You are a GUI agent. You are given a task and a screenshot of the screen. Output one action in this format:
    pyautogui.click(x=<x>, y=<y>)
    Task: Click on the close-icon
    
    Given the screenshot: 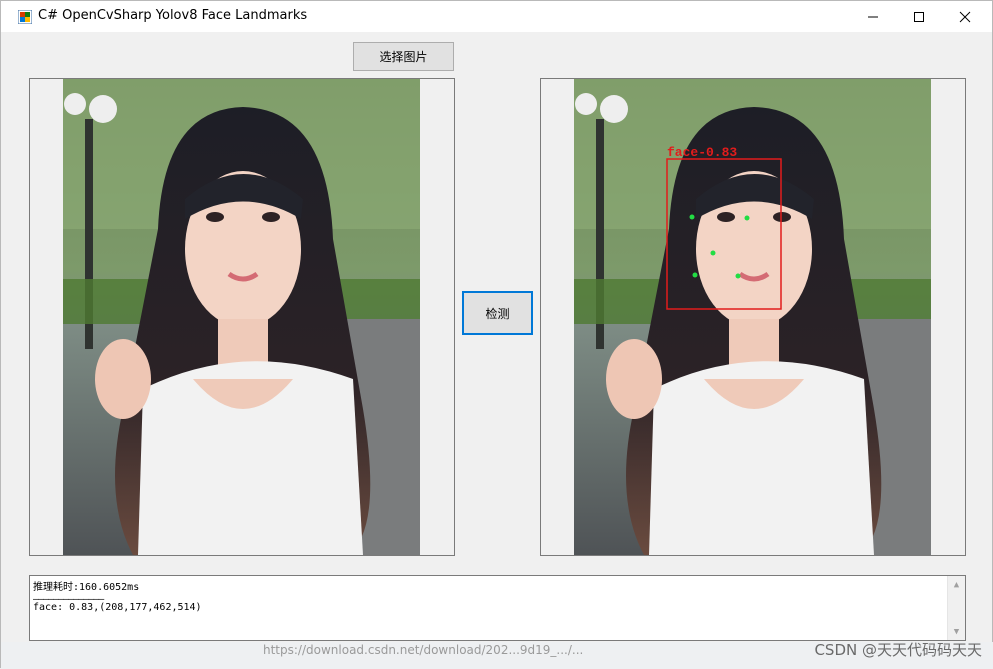 What is the action you would take?
    pyautogui.click(x=965, y=16)
    